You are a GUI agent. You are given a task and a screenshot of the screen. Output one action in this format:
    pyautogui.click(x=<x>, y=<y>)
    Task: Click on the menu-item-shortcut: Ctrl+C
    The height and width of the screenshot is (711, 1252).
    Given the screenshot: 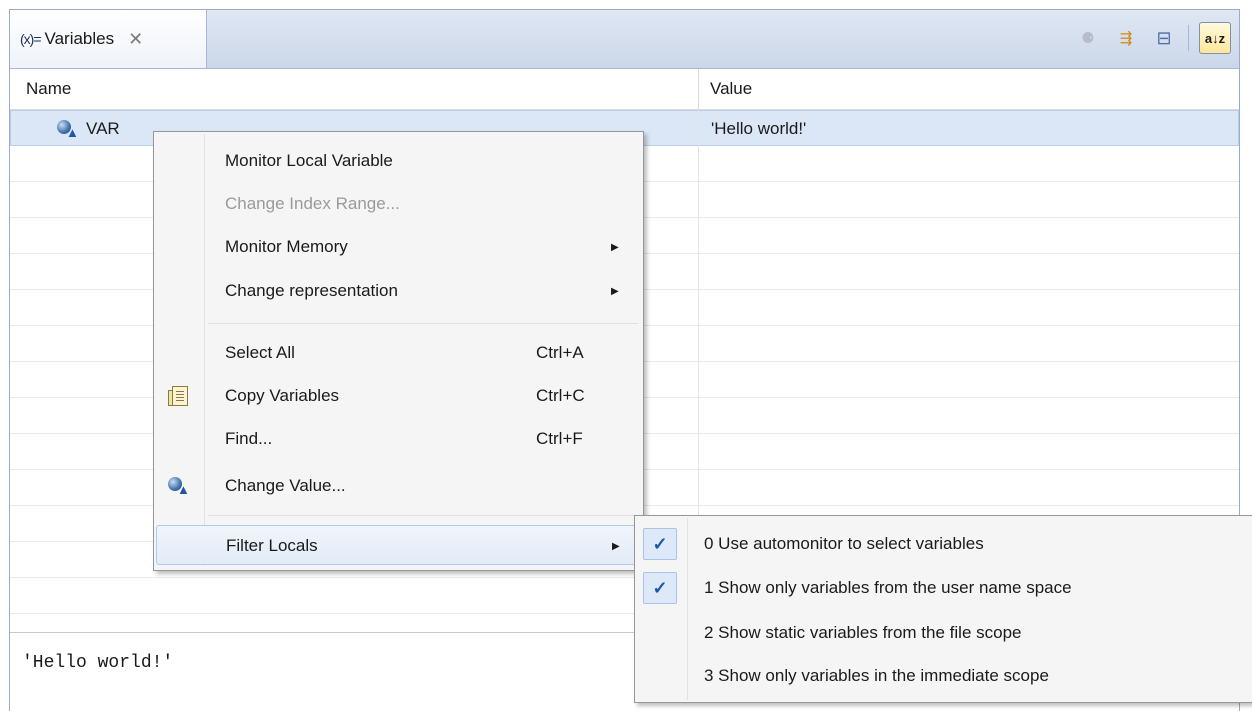 What is the action you would take?
    pyautogui.click(x=560, y=395)
    